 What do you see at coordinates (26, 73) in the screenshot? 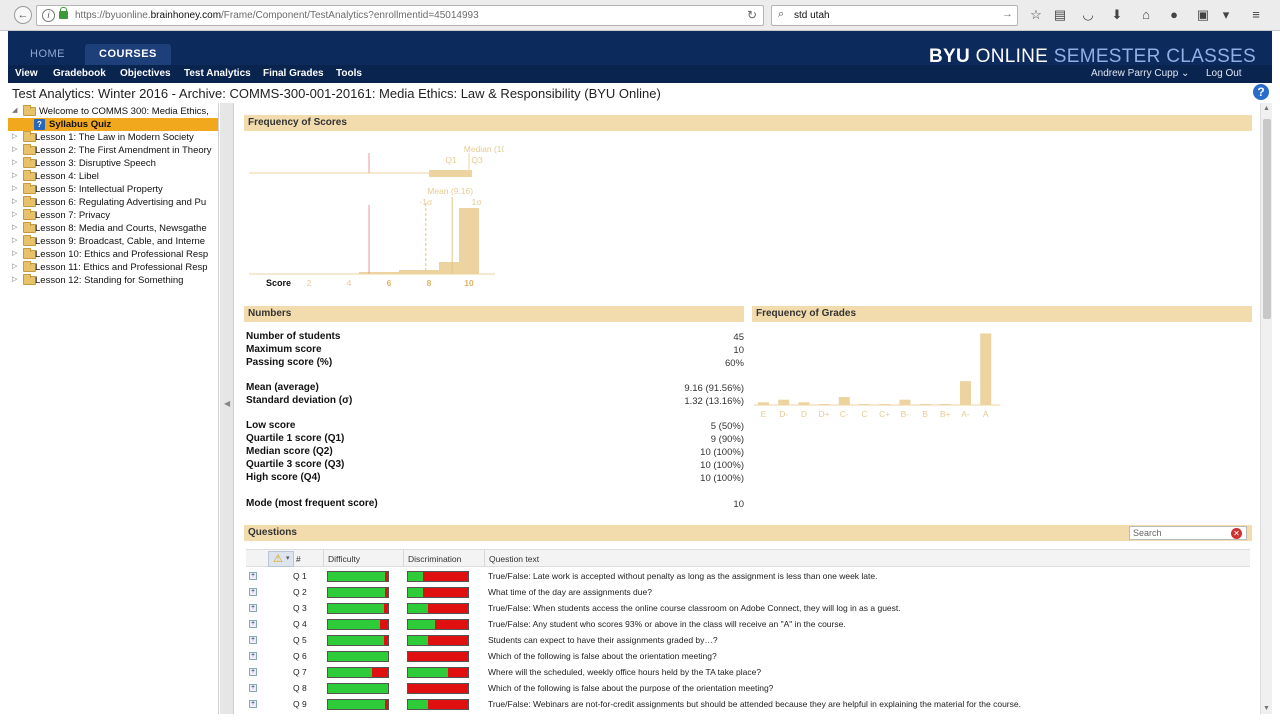
I see `menu-view: View` at bounding box center [26, 73].